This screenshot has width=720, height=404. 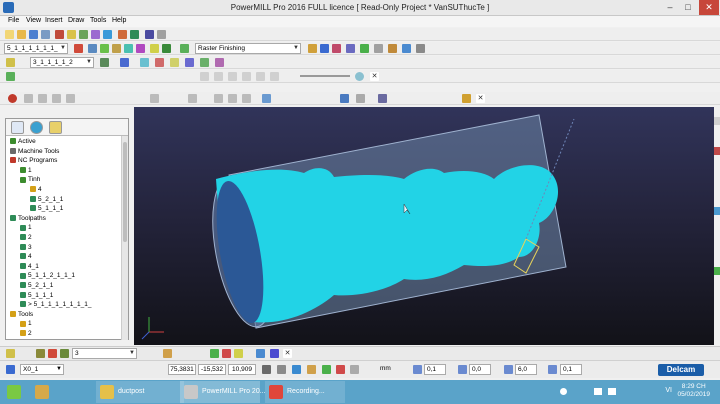 What do you see at coordinates (166, 48) in the screenshot?
I see `toolpath-active-icon` at bounding box center [166, 48].